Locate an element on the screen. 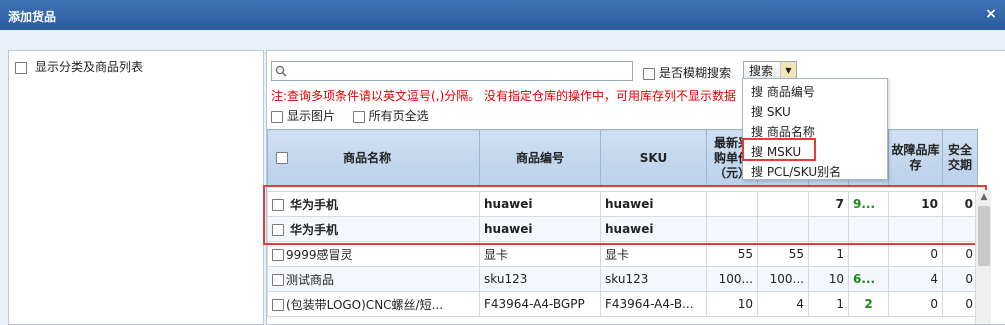 The image size is (1005, 325). cell-c7: 2 is located at coordinates (868, 304).